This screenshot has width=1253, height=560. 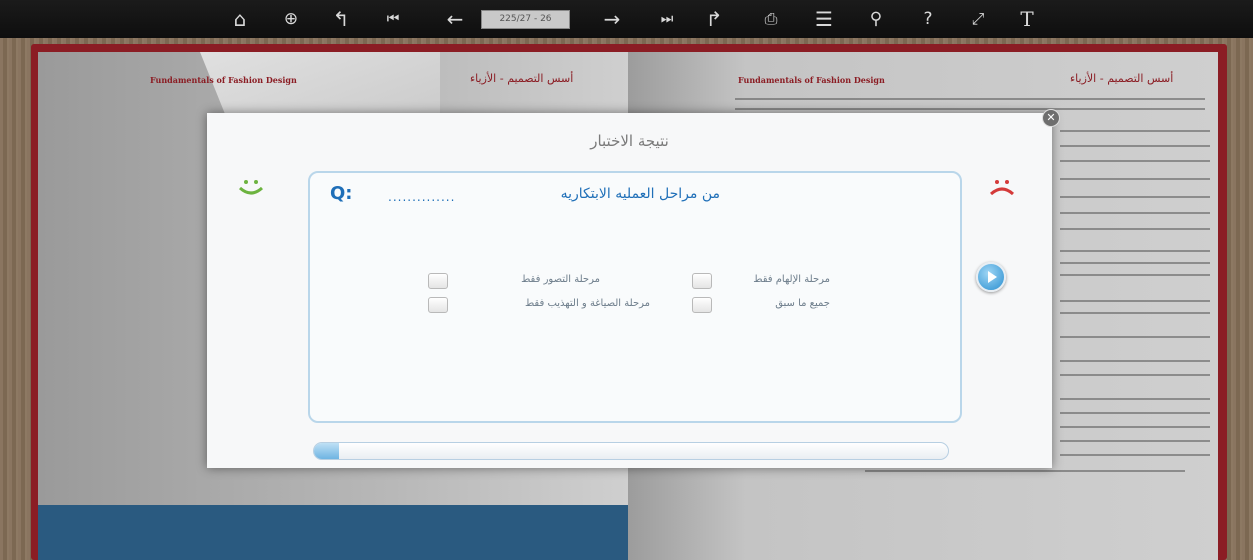 What do you see at coordinates (824, 19) in the screenshot?
I see `table-of-contents-icon: ☰` at bounding box center [824, 19].